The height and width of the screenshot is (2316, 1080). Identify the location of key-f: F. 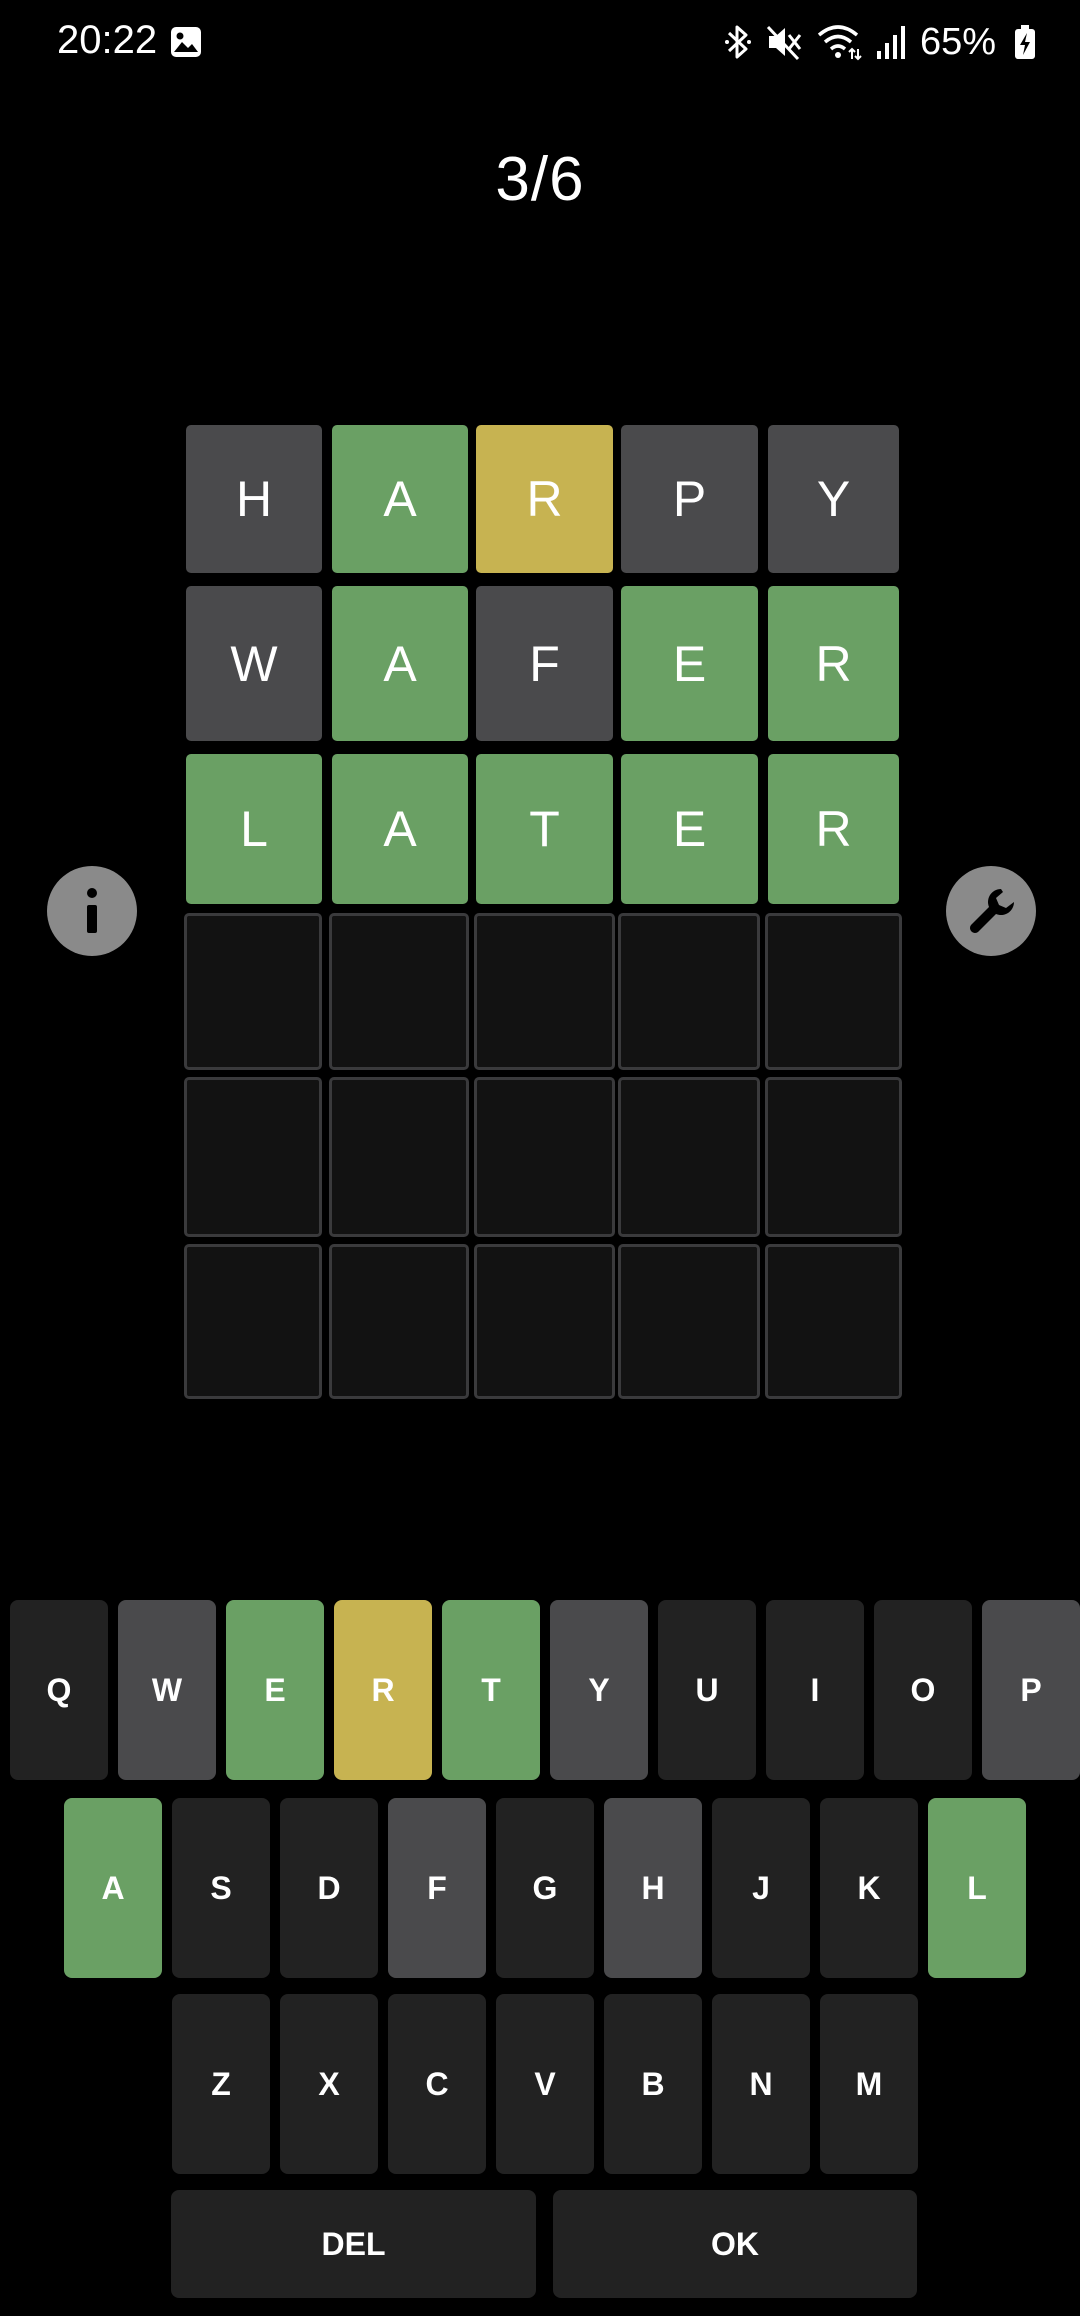
(437, 1888).